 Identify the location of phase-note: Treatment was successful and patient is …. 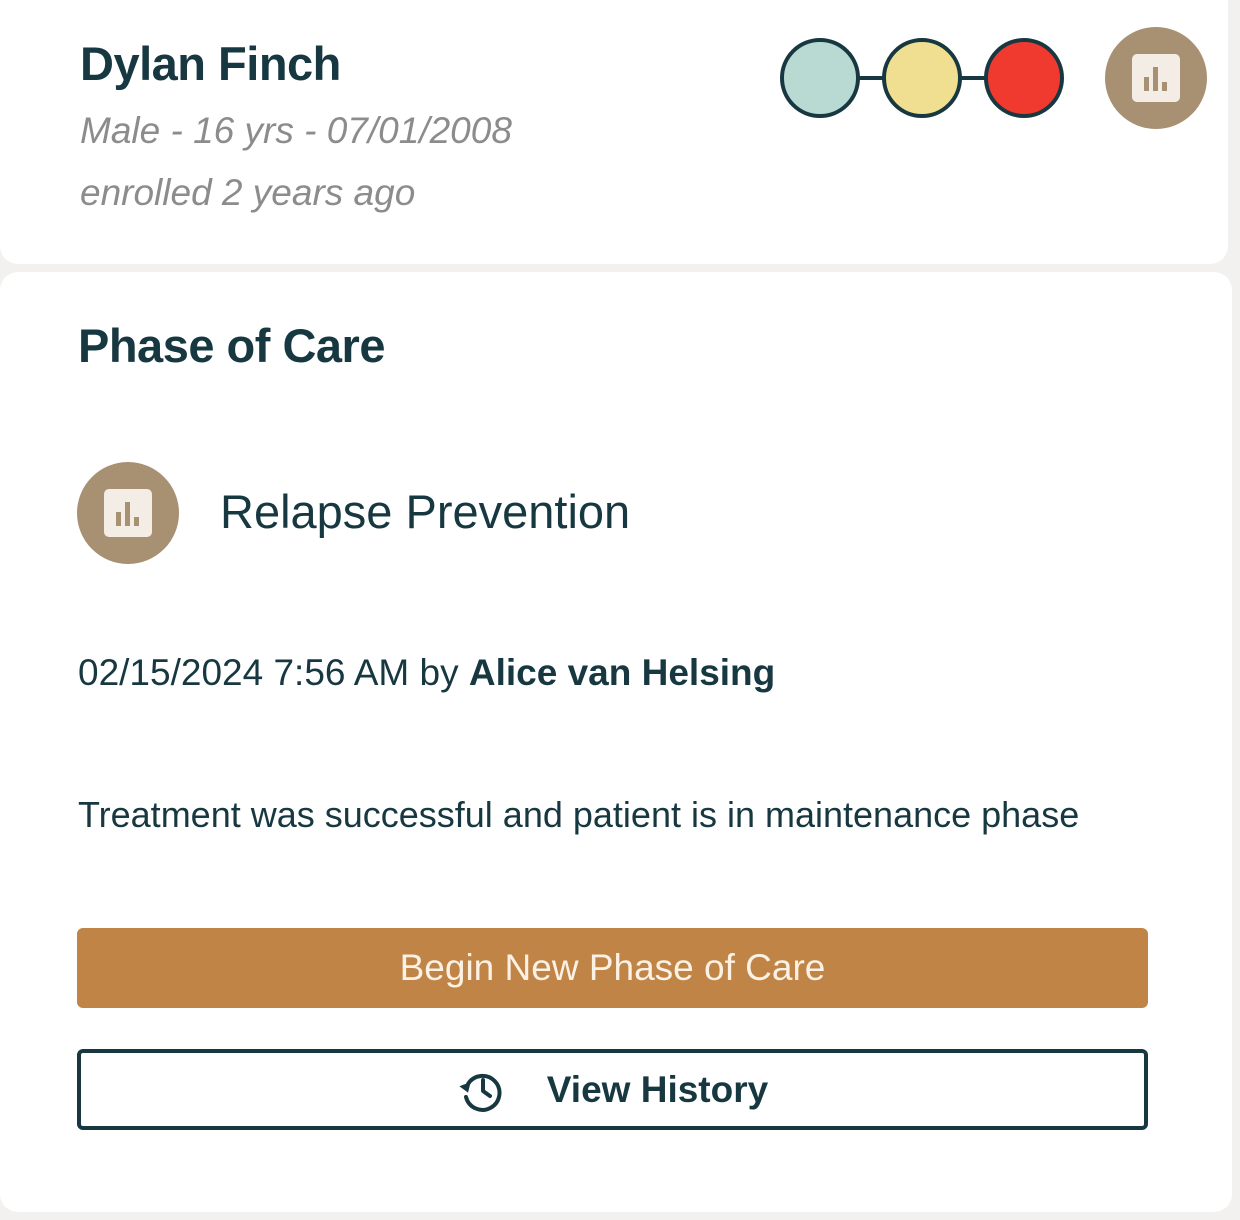
(579, 814).